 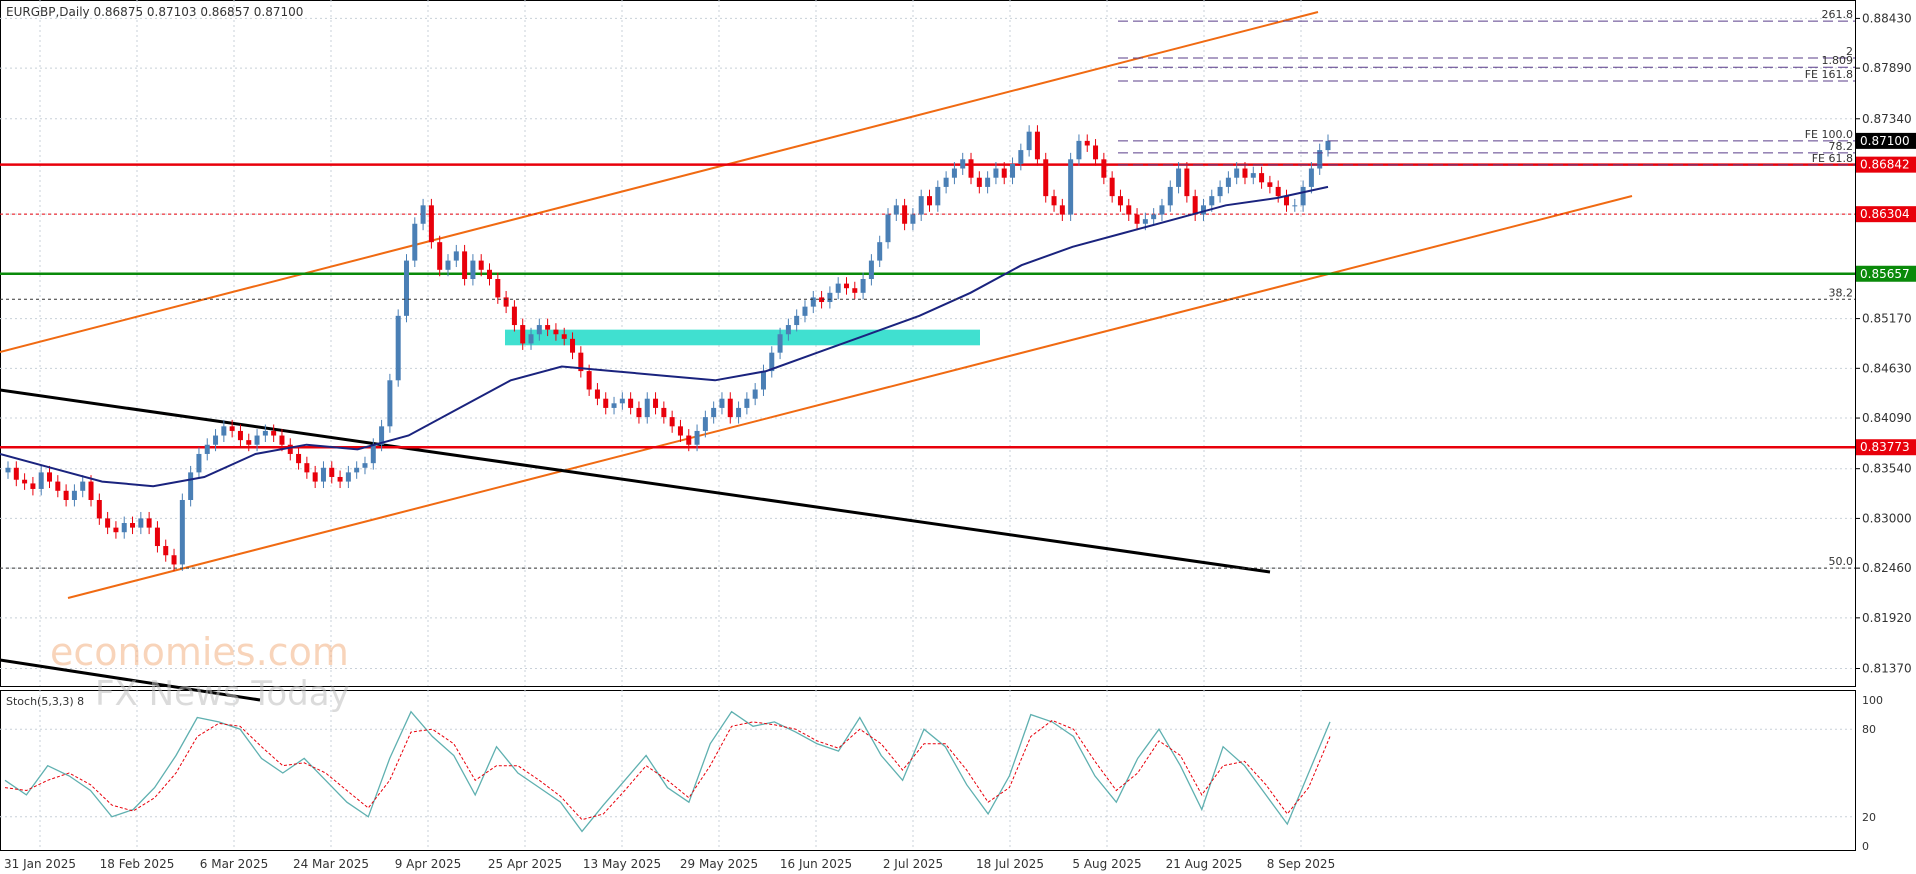 What do you see at coordinates (1301, 864) in the screenshot?
I see `x-tick-label: 8 Sep 2025` at bounding box center [1301, 864].